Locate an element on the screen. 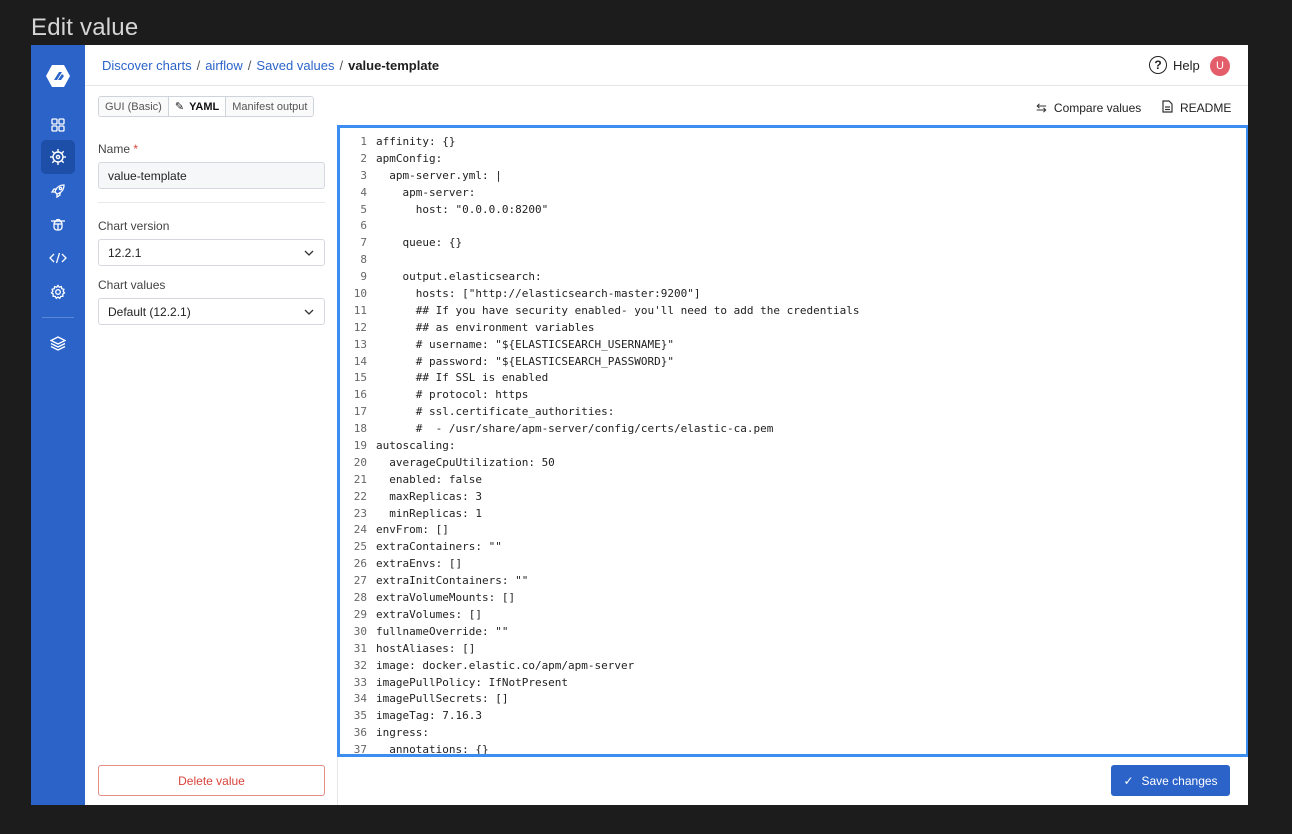 This screenshot has height=834, width=1292. readme-button: README is located at coordinates (1196, 108).